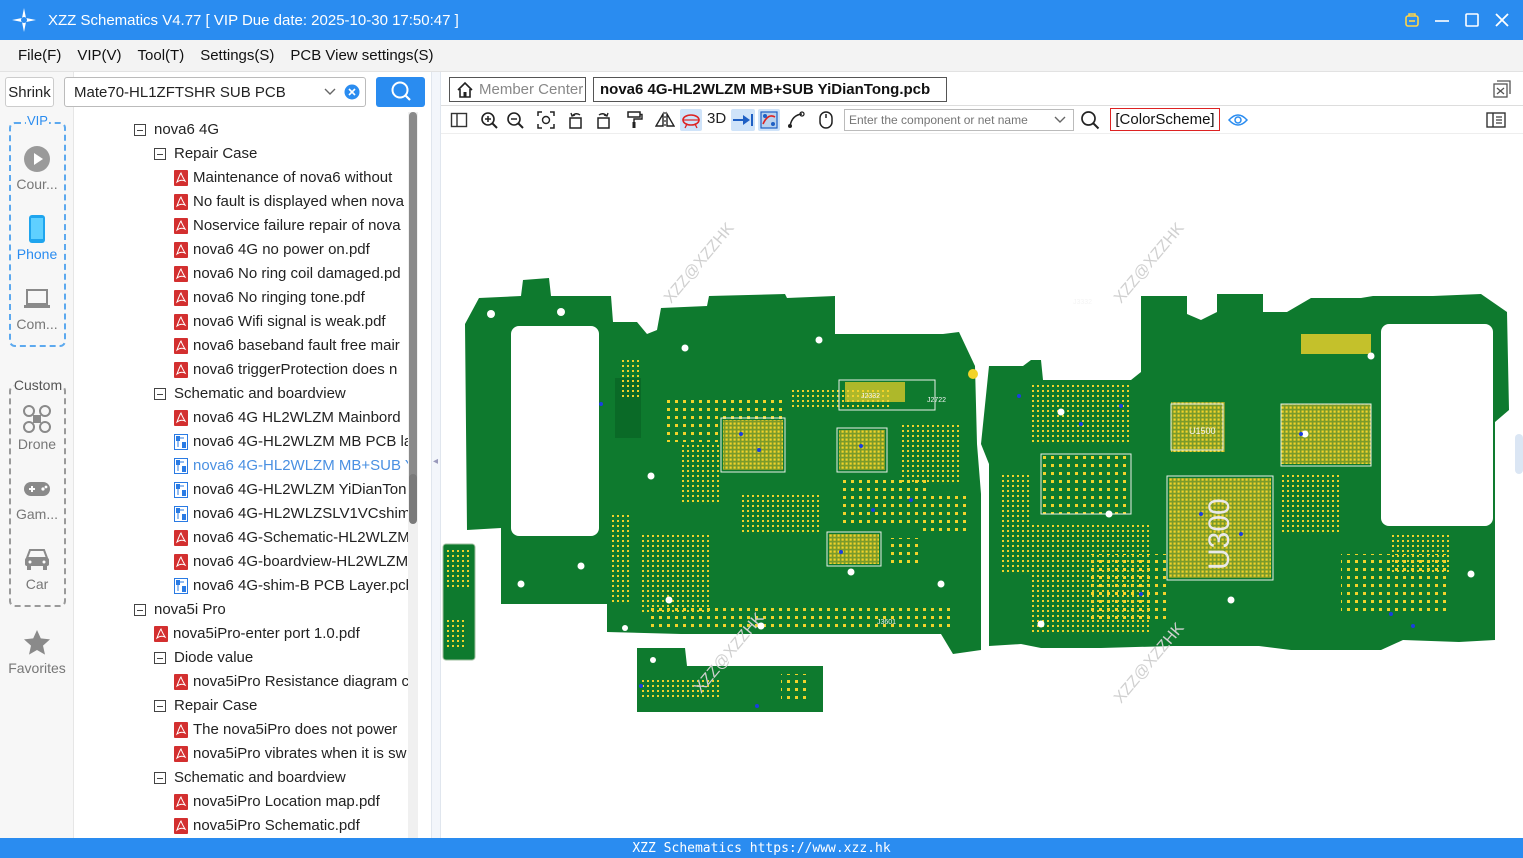  What do you see at coordinates (770, 89) in the screenshot?
I see `tab-active-pcb: nova6 4G-HL2WLZM MB+SUB YiDianTong.pcb` at bounding box center [770, 89].